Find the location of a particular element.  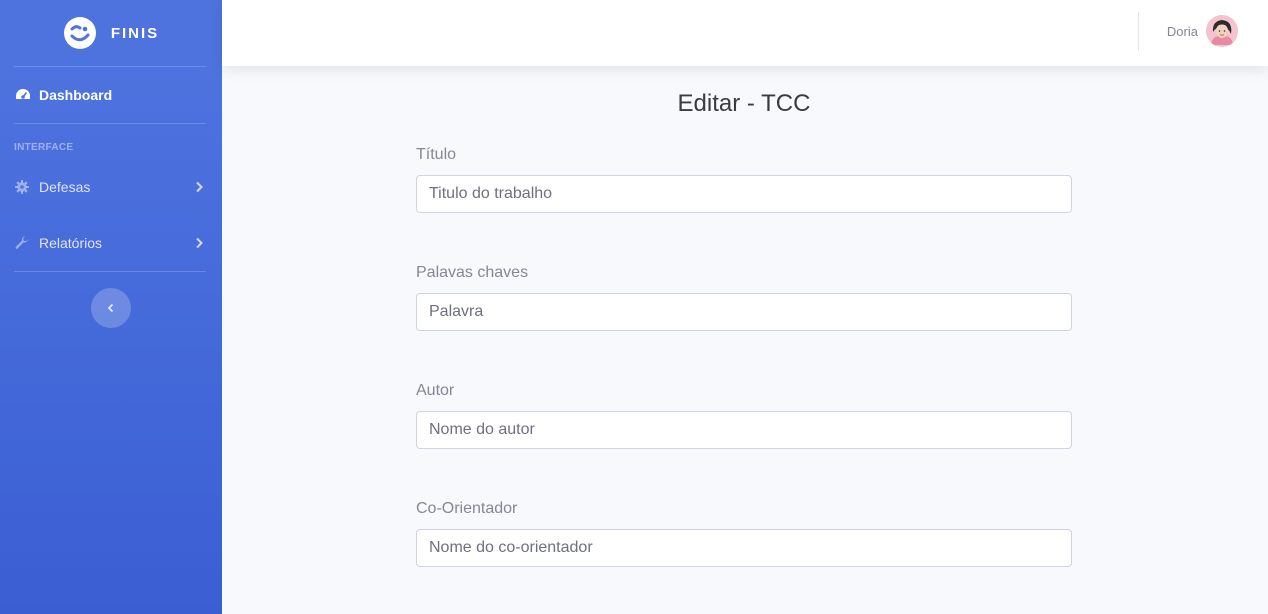

palavras-chaves-input is located at coordinates (744, 312).